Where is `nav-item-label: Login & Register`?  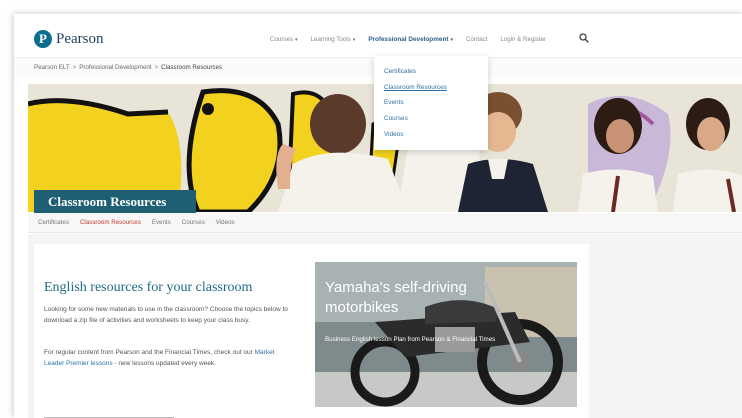
nav-item-label: Login & Register is located at coordinates (523, 39).